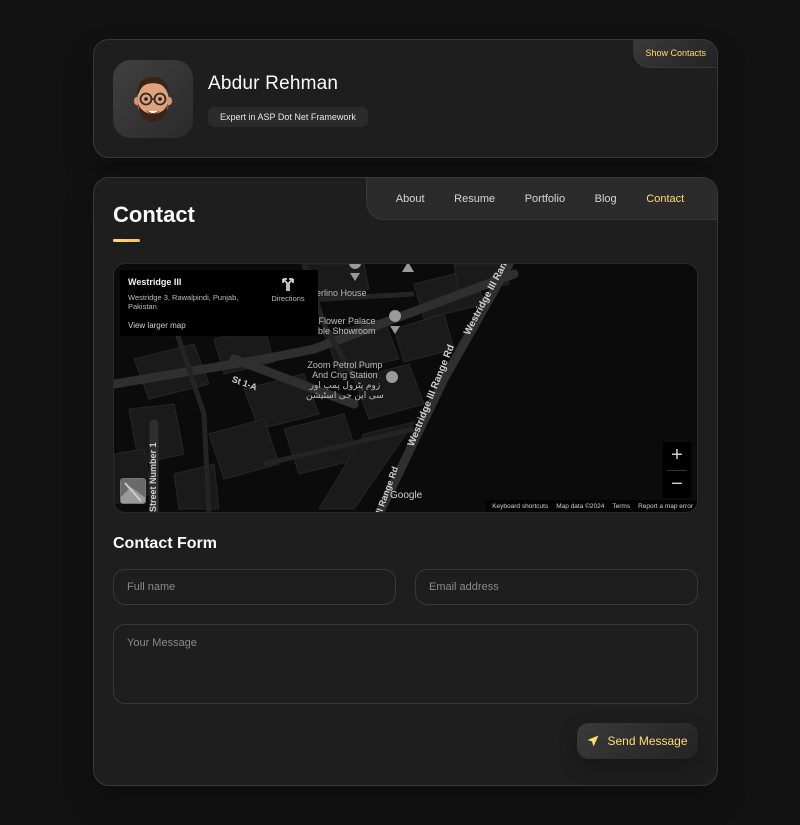 The image size is (800, 825). I want to click on send-message-button: Send Message, so click(637, 741).